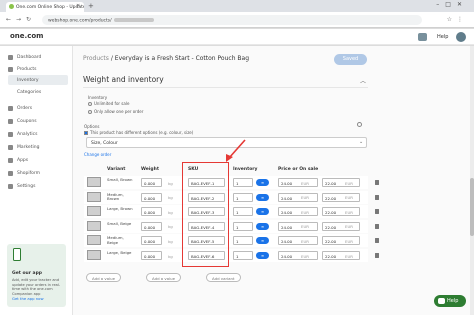 This screenshot has width=474, height=315. Describe the element at coordinates (442, 37) in the screenshot. I see `help-link: Help` at that location.